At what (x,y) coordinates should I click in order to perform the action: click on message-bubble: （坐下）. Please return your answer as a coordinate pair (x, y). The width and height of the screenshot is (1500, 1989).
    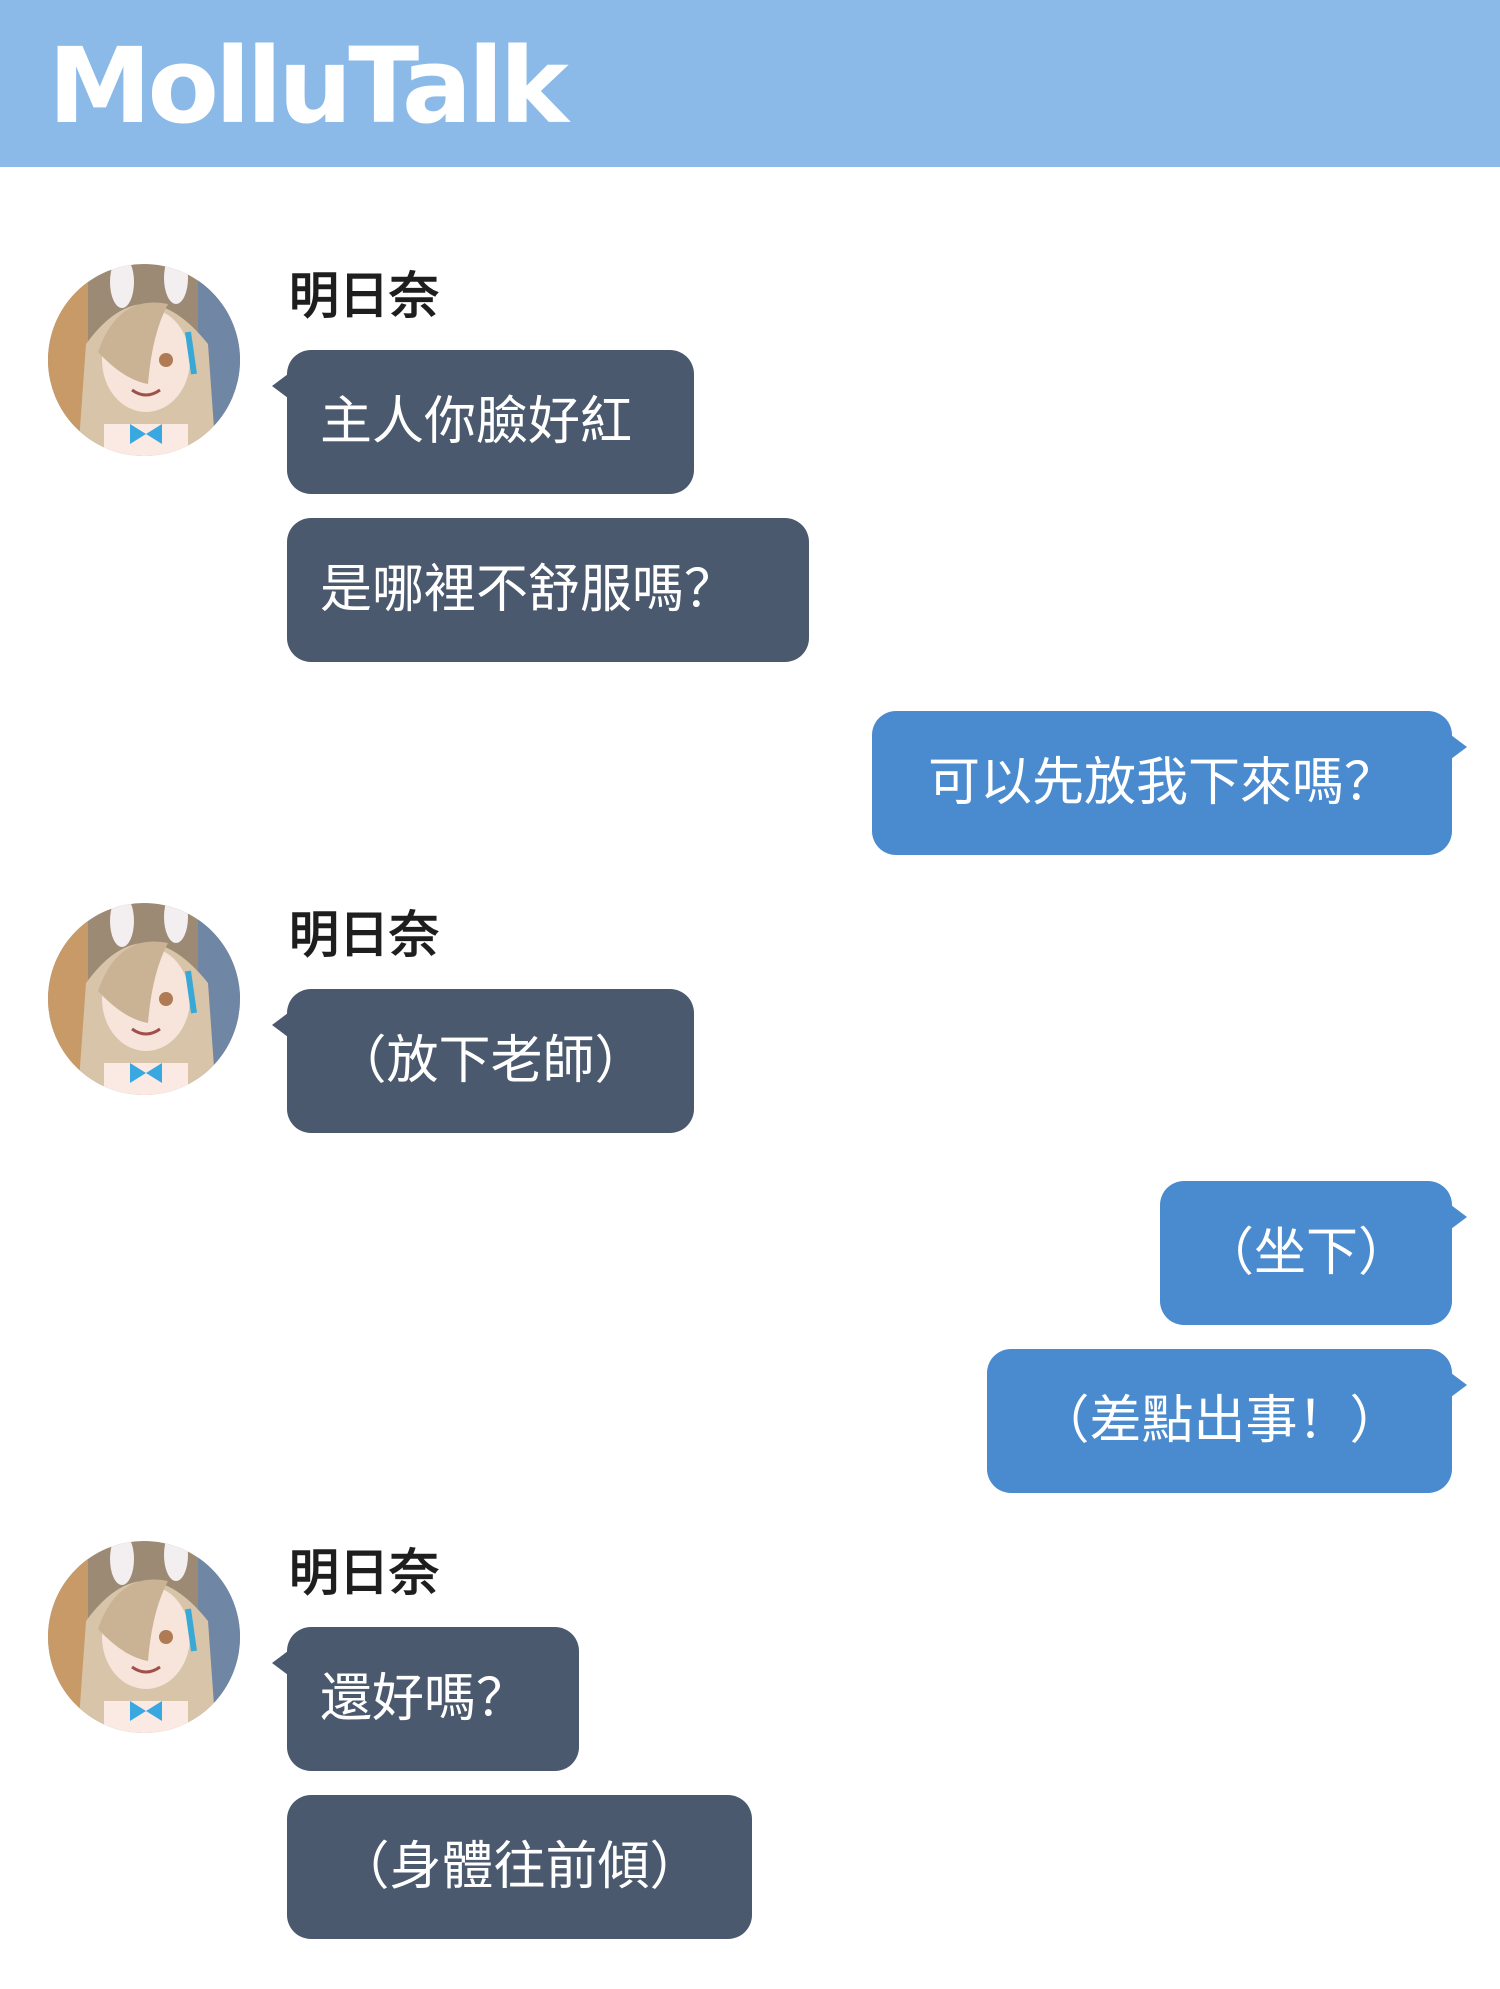
    Looking at the image, I should click on (1313, 1253).